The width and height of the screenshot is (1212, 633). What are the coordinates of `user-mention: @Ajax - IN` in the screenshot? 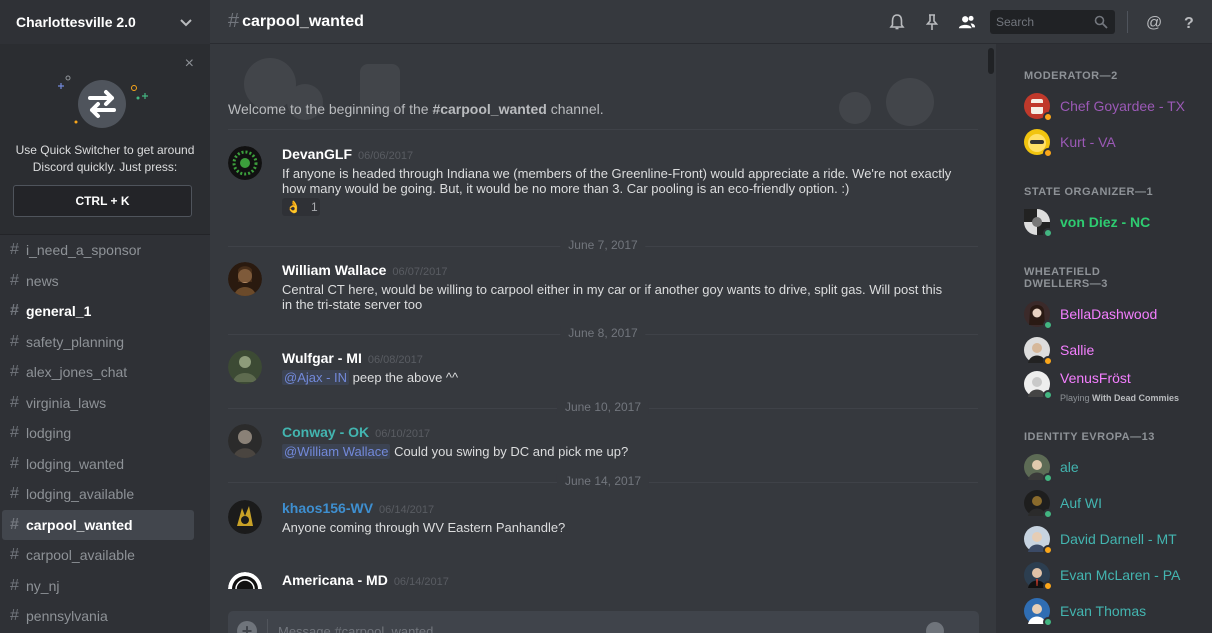 It's located at (316, 377).